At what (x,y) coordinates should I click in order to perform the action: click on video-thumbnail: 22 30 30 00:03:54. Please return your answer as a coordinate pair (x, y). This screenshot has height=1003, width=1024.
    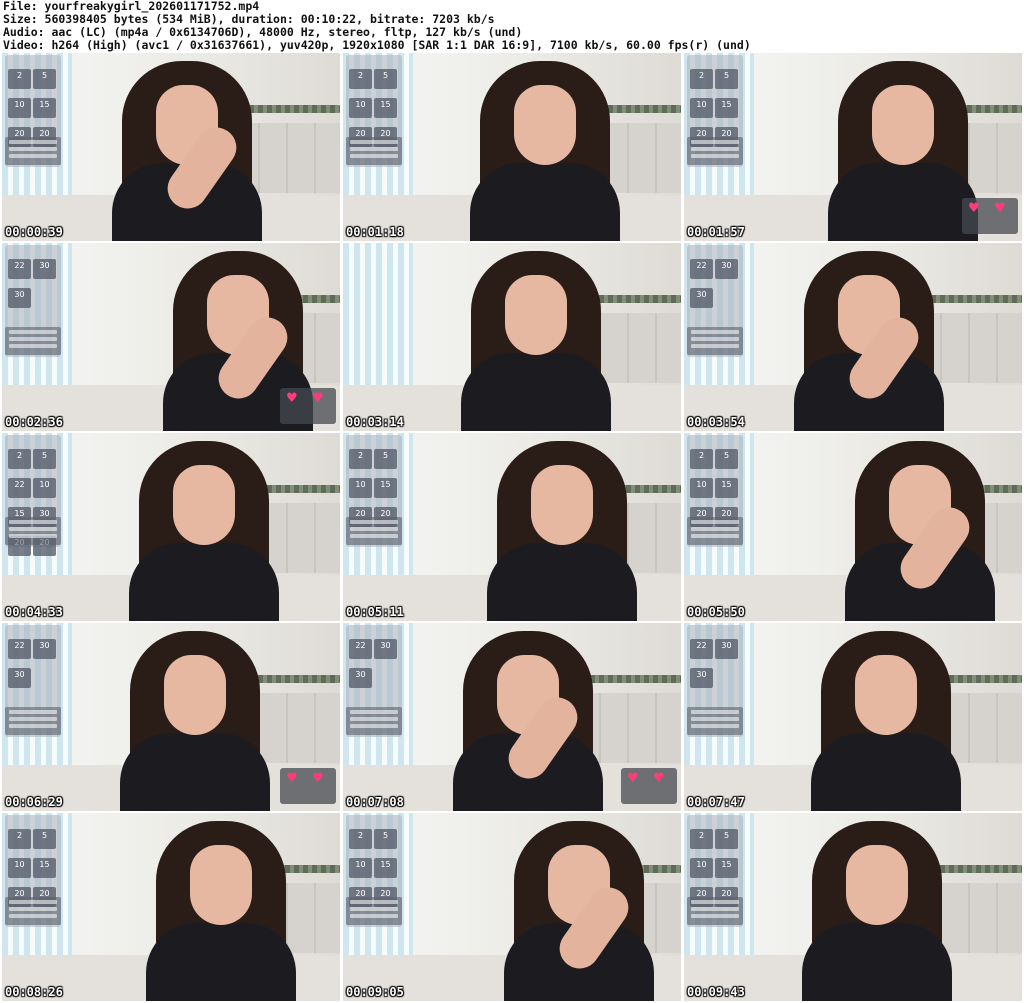
    Looking at the image, I should click on (853, 337).